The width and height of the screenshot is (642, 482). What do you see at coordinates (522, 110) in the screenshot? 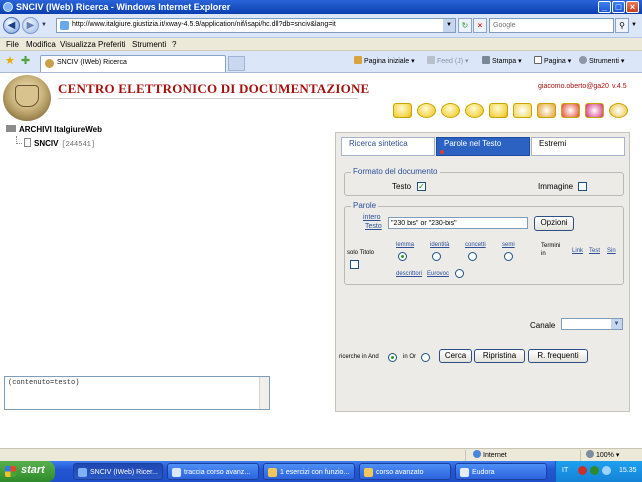
I see `network-icon` at bounding box center [522, 110].